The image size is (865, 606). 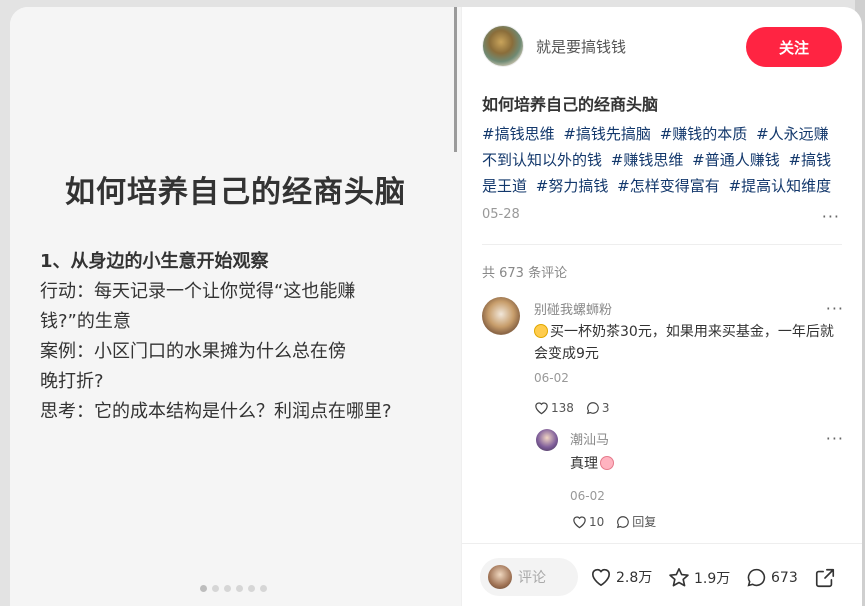 What do you see at coordinates (794, 47) in the screenshot?
I see `follow-button: 关注` at bounding box center [794, 47].